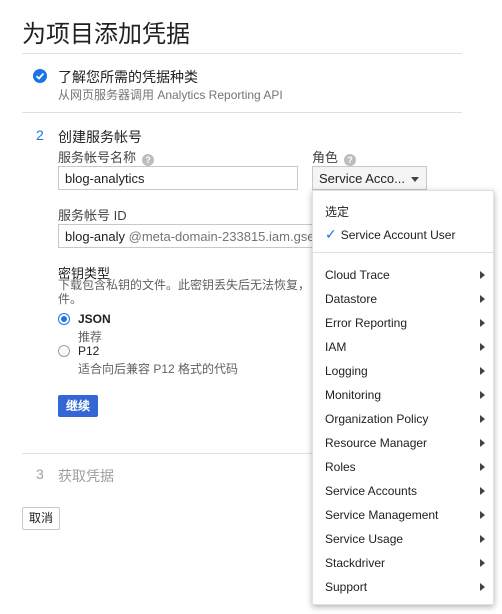 The width and height of the screenshot is (502, 614). What do you see at coordinates (398, 235) in the screenshot?
I see `selected-item-label: Service Account User` at bounding box center [398, 235].